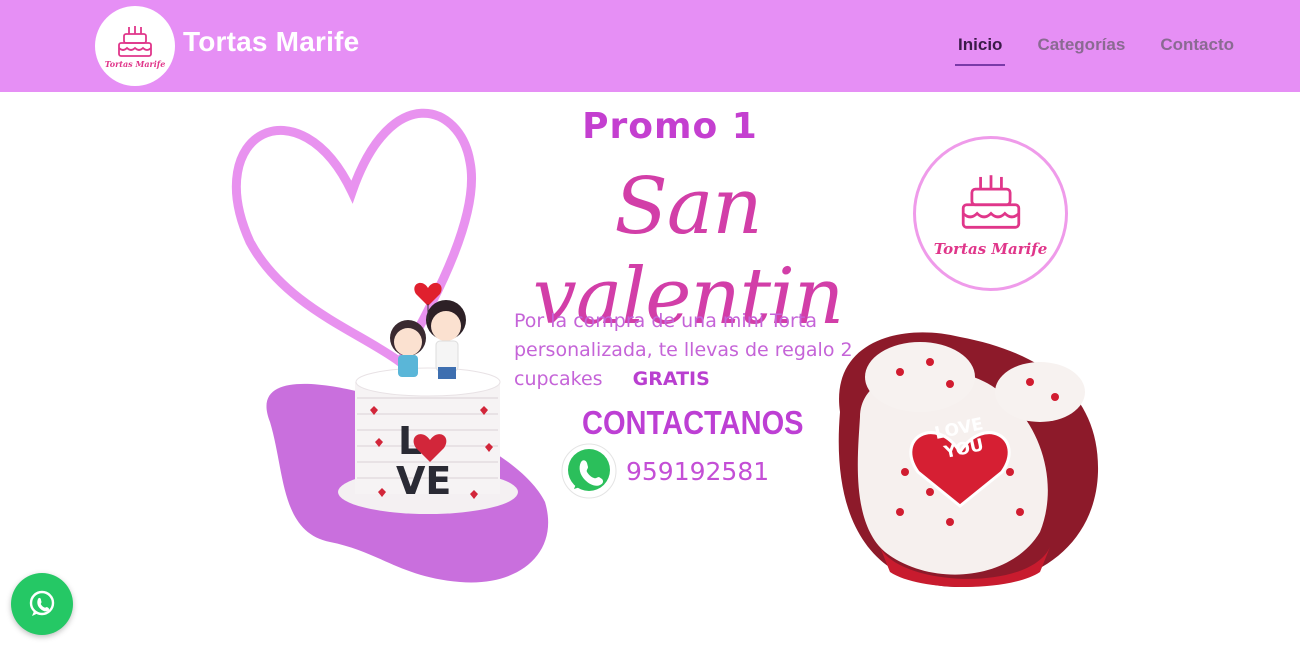 The width and height of the screenshot is (1300, 650). I want to click on banner-logo: Tortas Marife, so click(990, 213).